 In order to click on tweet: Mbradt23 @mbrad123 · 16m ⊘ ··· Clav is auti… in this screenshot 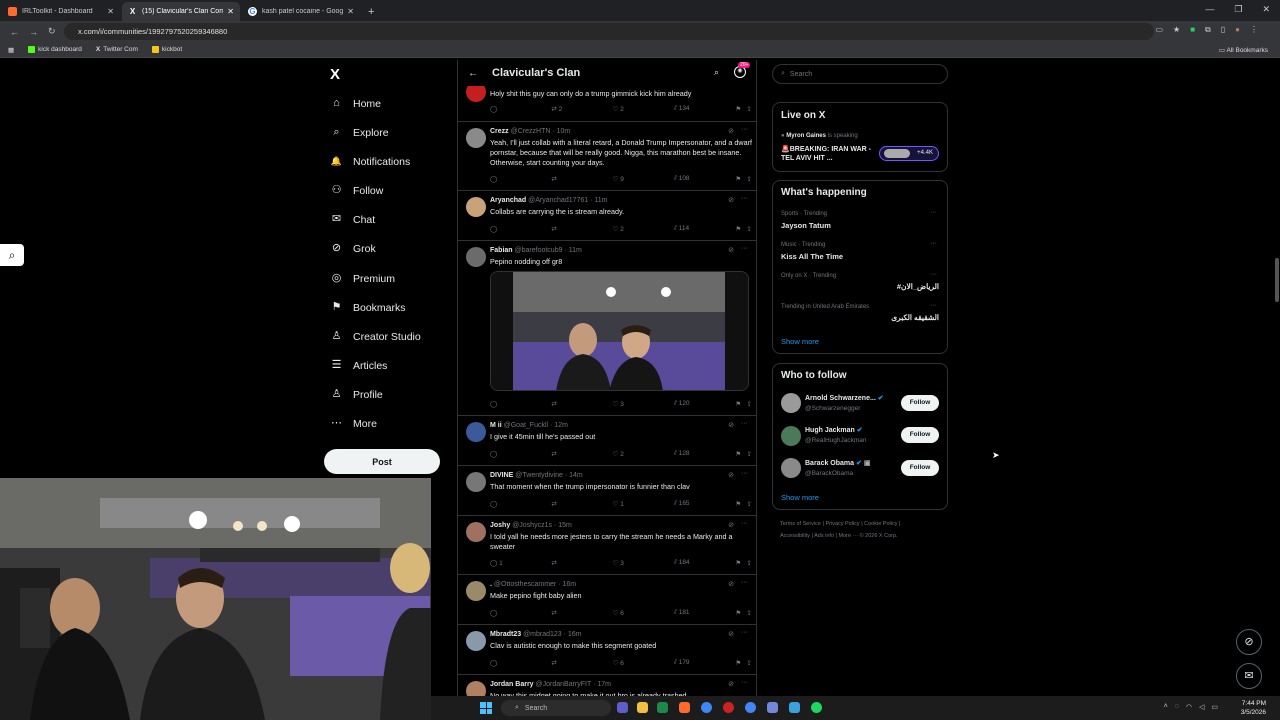, I will do `click(607, 650)`.